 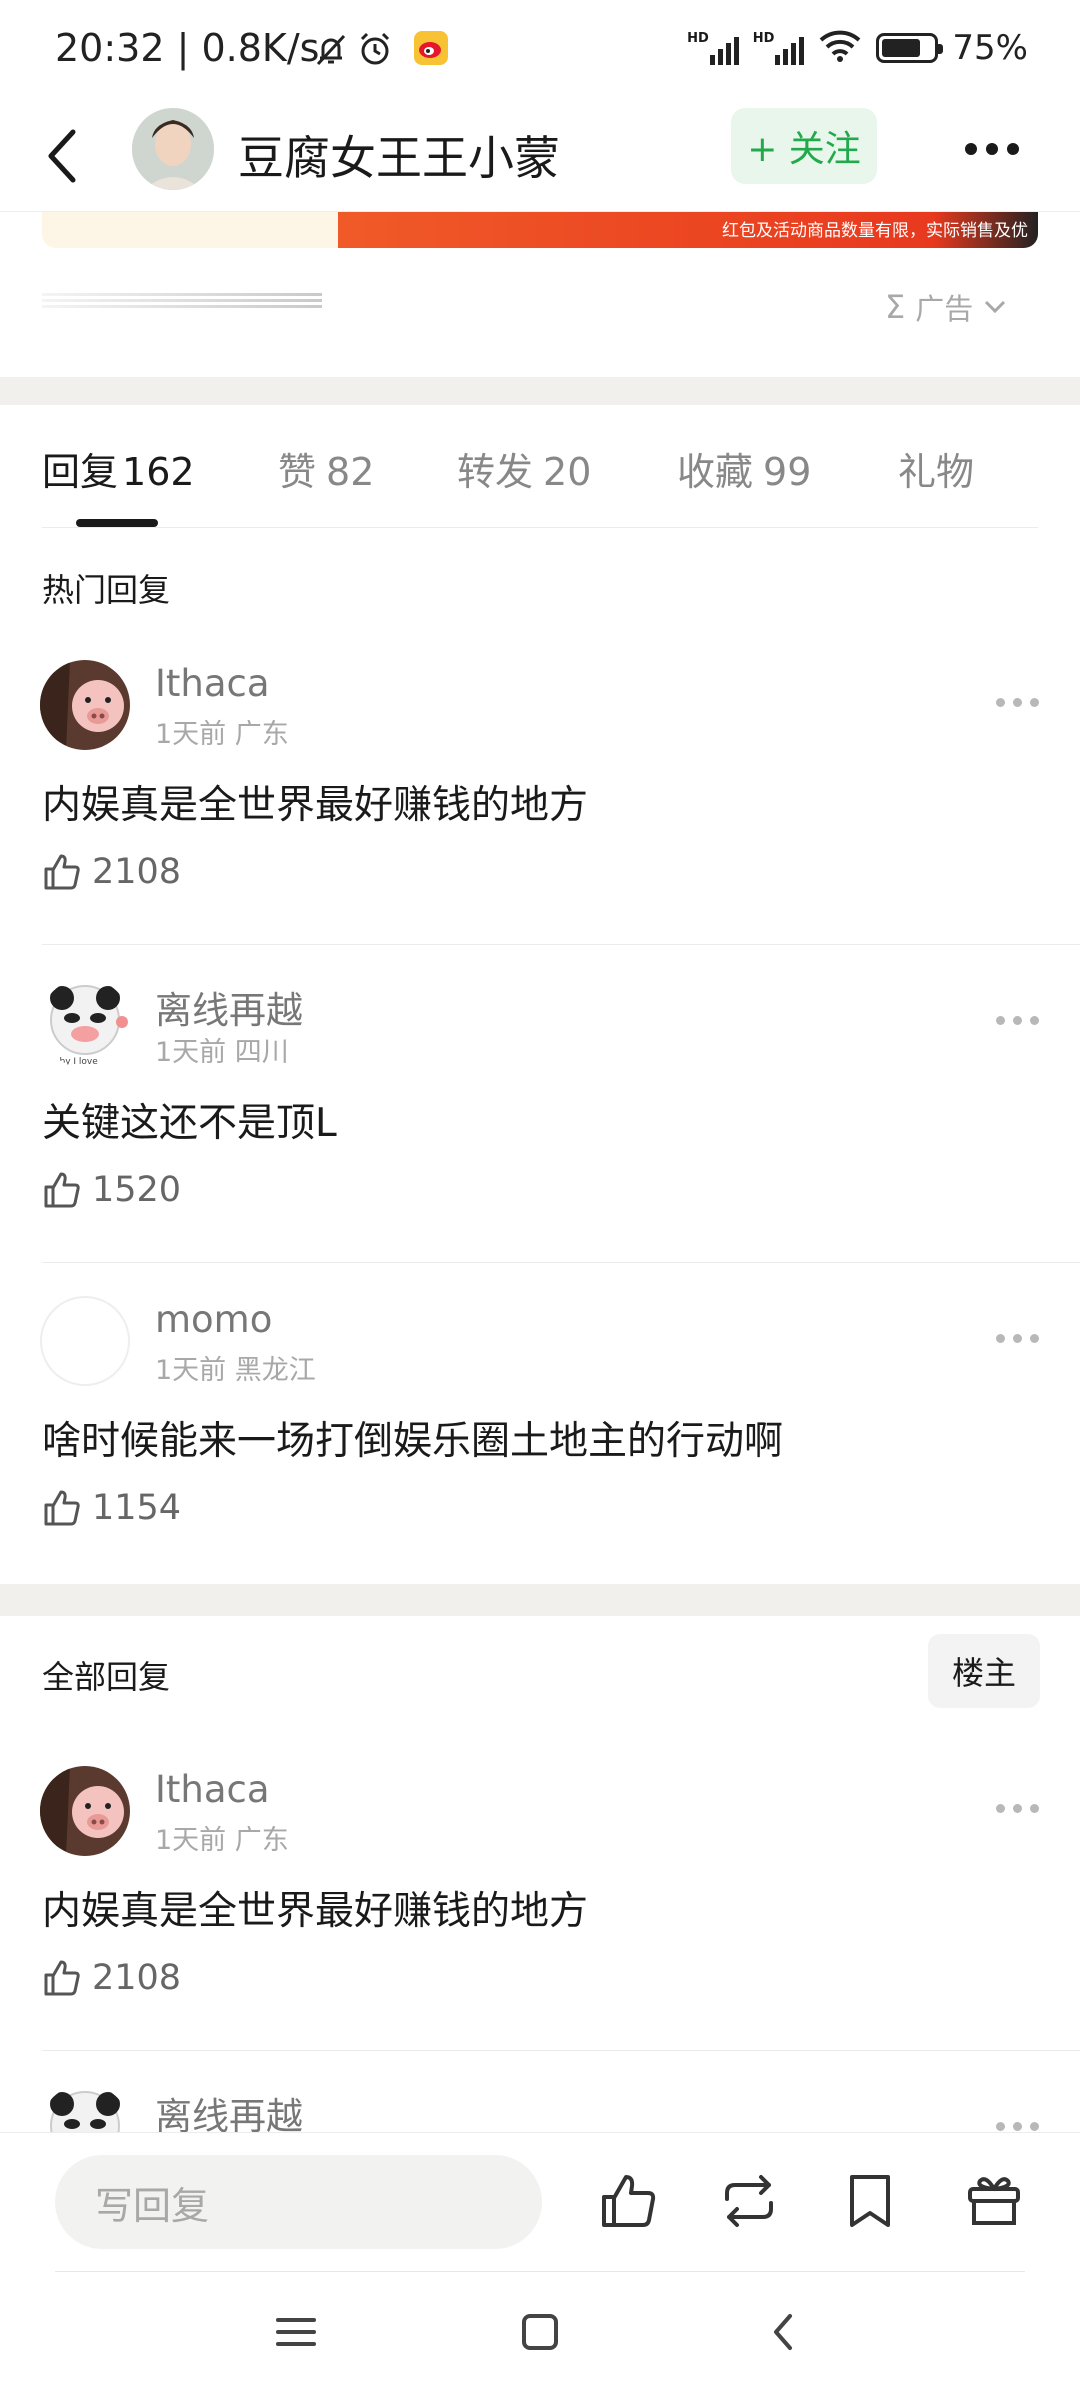 I want to click on svg-text: aby I love, so click(x=76, y=1062).